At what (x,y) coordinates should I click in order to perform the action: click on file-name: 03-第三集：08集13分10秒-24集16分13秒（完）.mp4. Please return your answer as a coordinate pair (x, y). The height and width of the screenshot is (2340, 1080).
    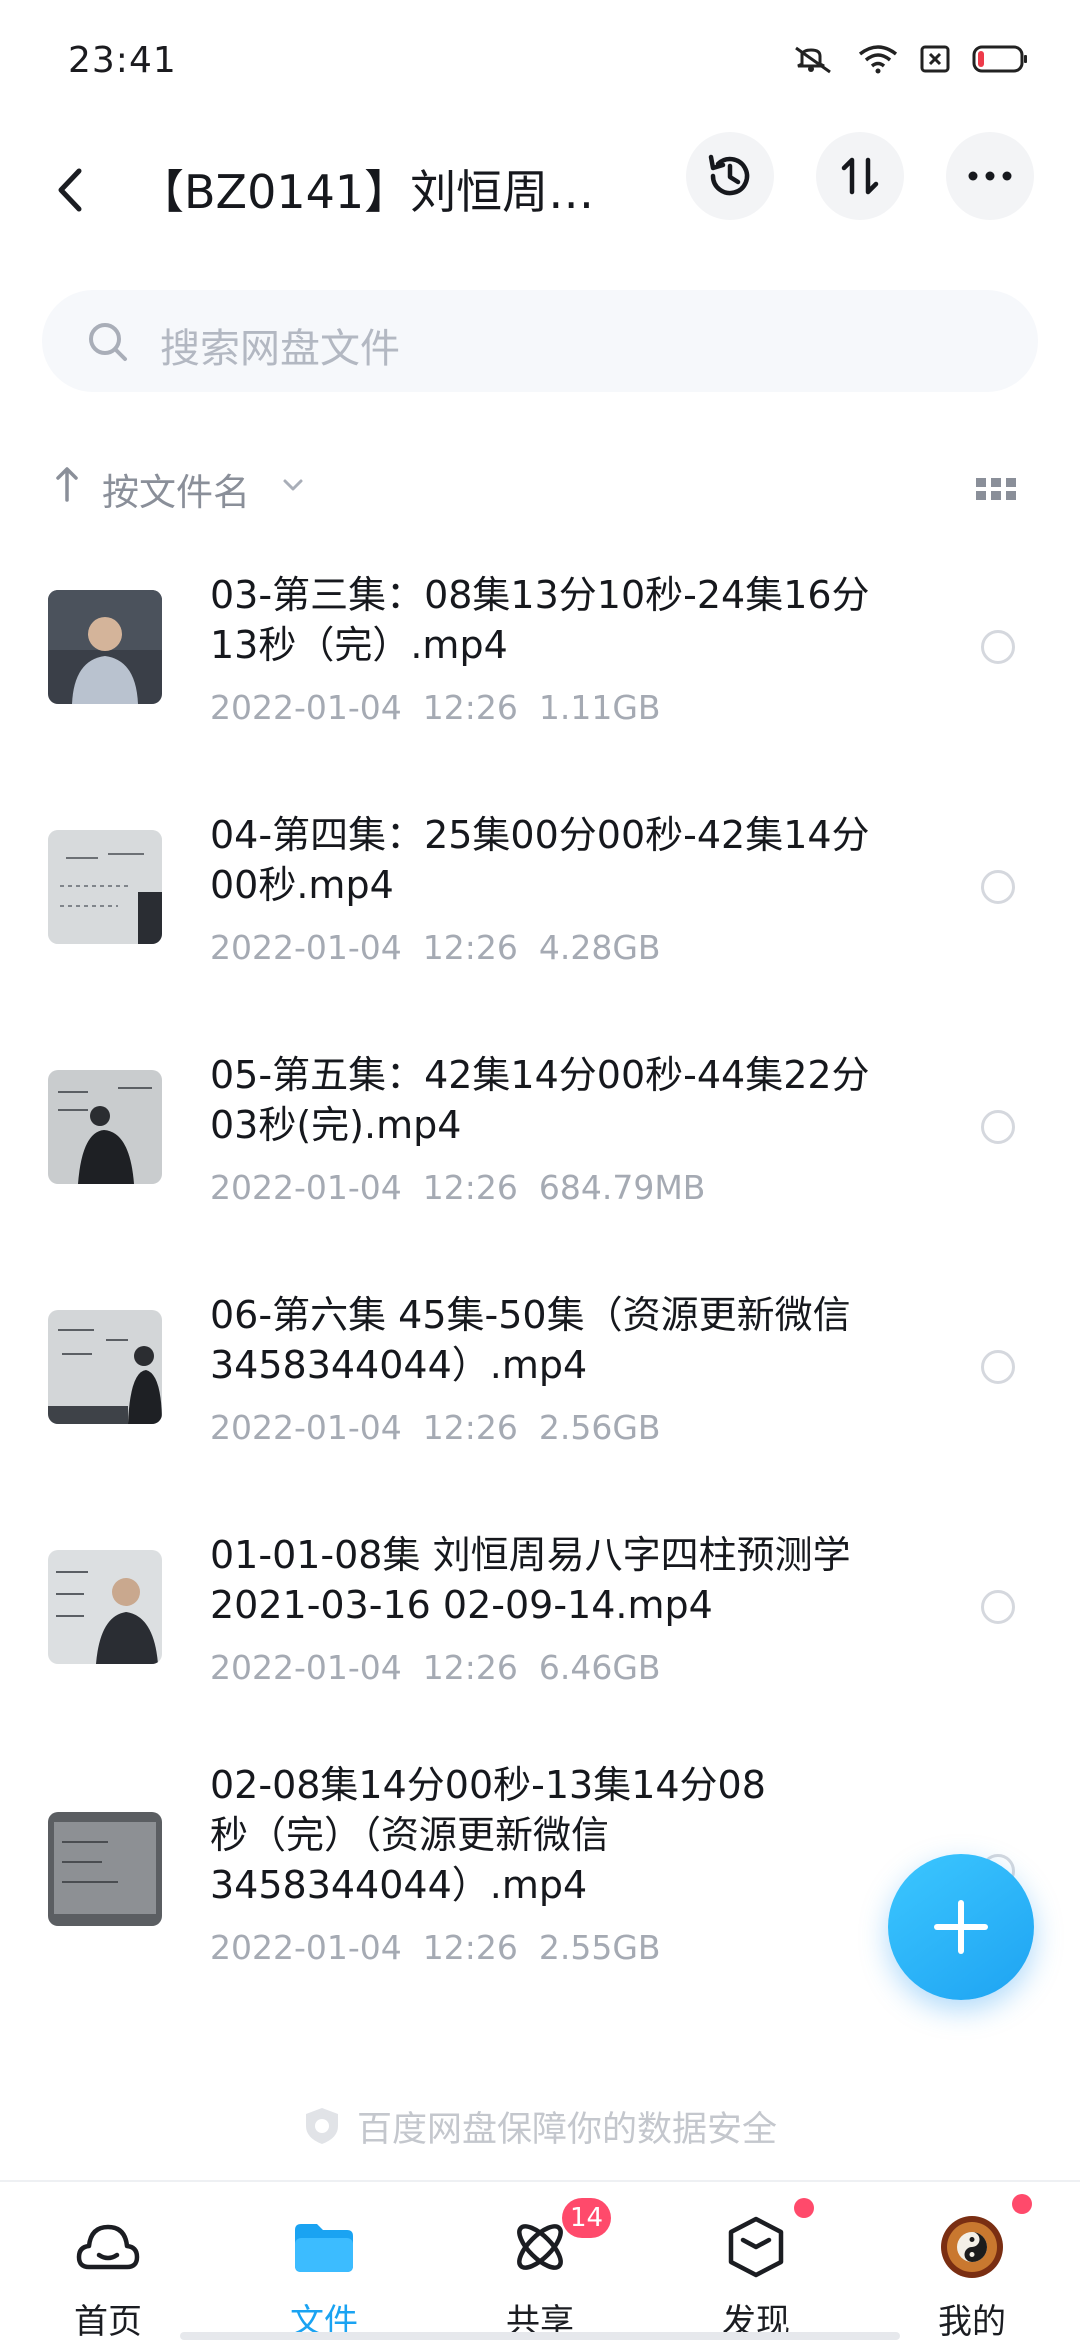
    Looking at the image, I should click on (540, 620).